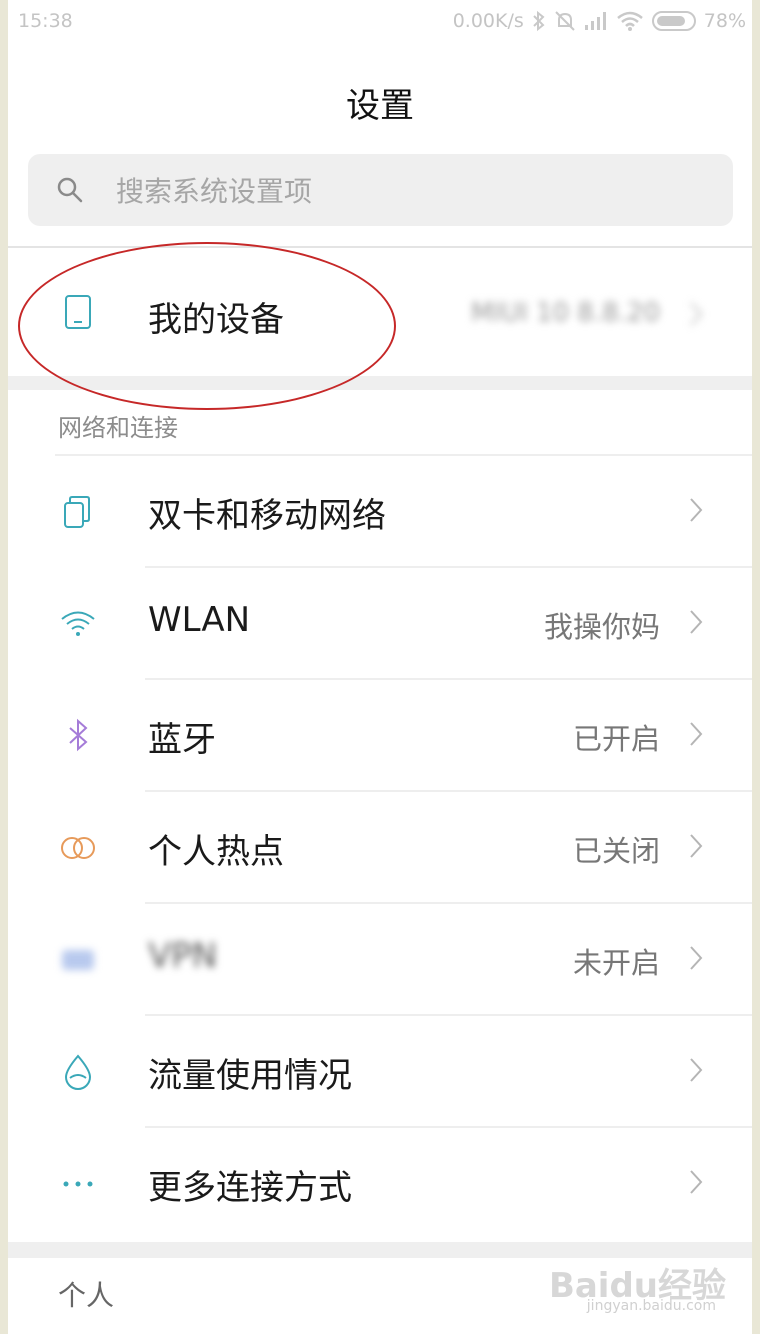 The width and height of the screenshot is (760, 1334). Describe the element at coordinates (78, 1072) in the screenshot. I see `data-usage-icon` at that location.